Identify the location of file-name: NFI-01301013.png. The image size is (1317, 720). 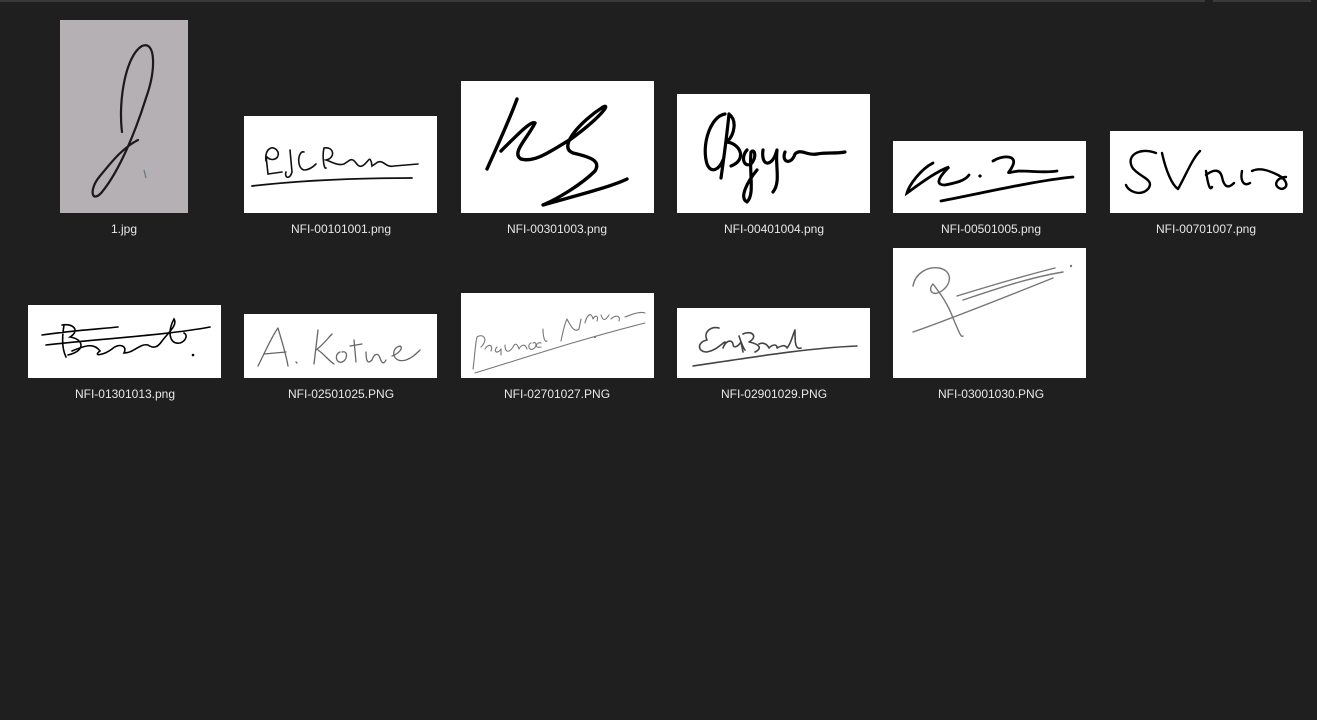
(125, 394).